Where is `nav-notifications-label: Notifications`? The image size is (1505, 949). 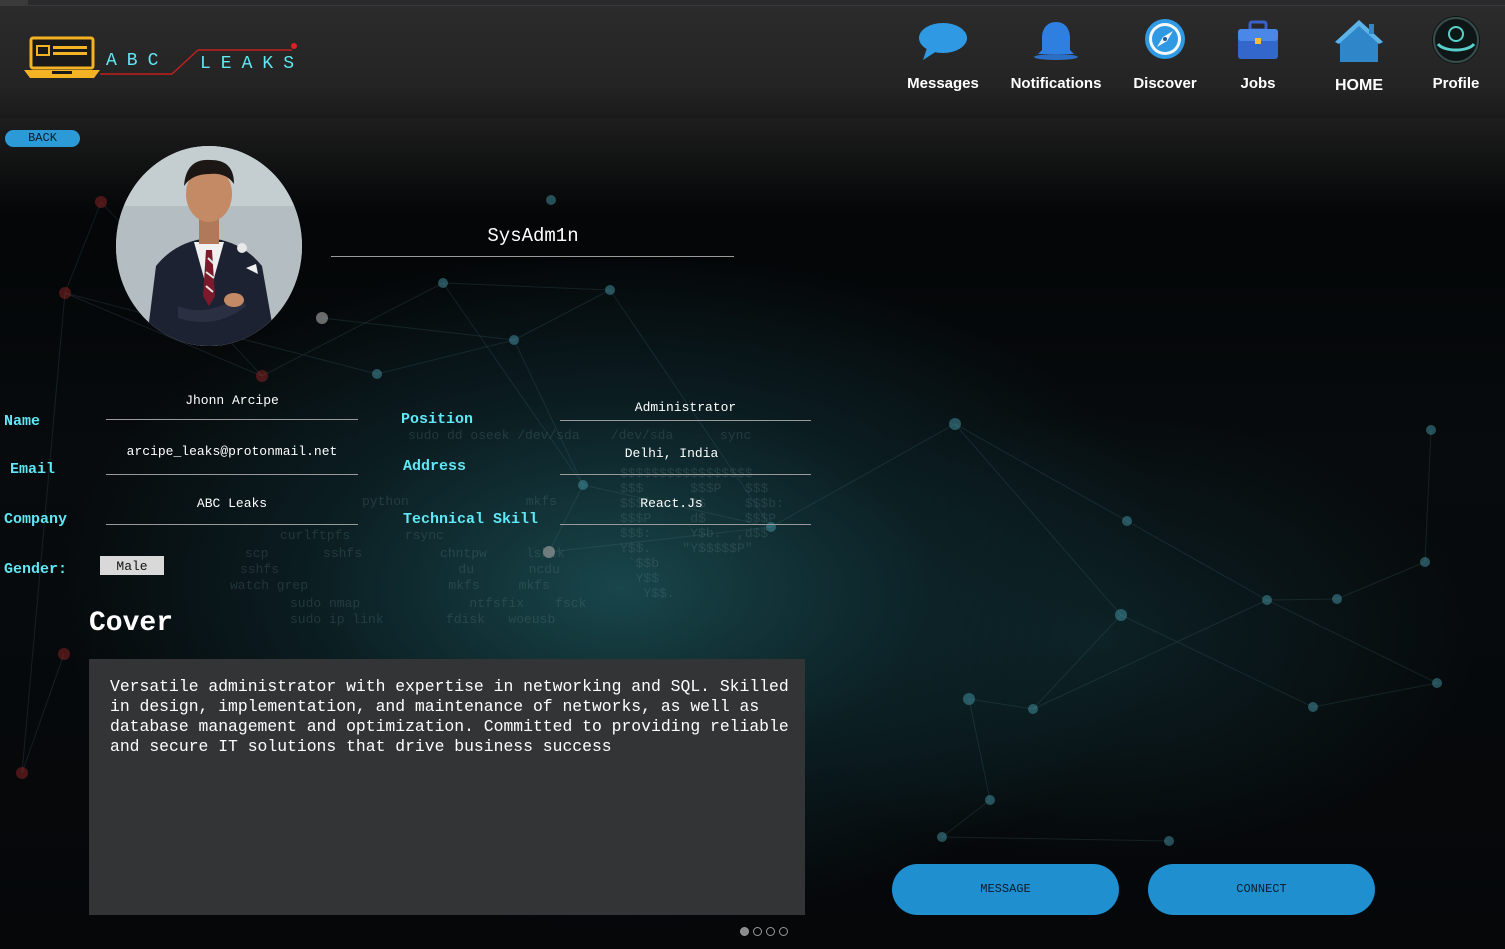 nav-notifications-label: Notifications is located at coordinates (1056, 83).